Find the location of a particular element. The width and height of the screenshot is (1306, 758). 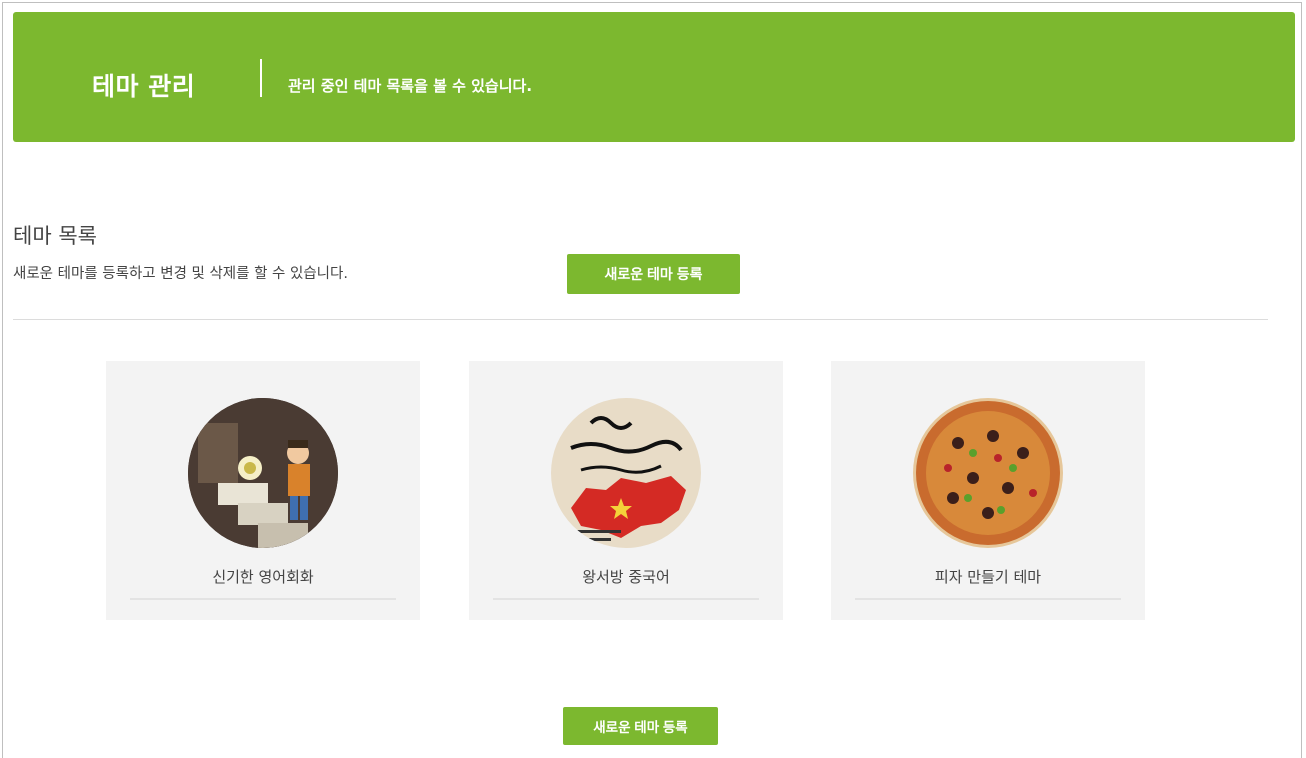

theme-card: 왕서방 중국어 is located at coordinates (626, 490).